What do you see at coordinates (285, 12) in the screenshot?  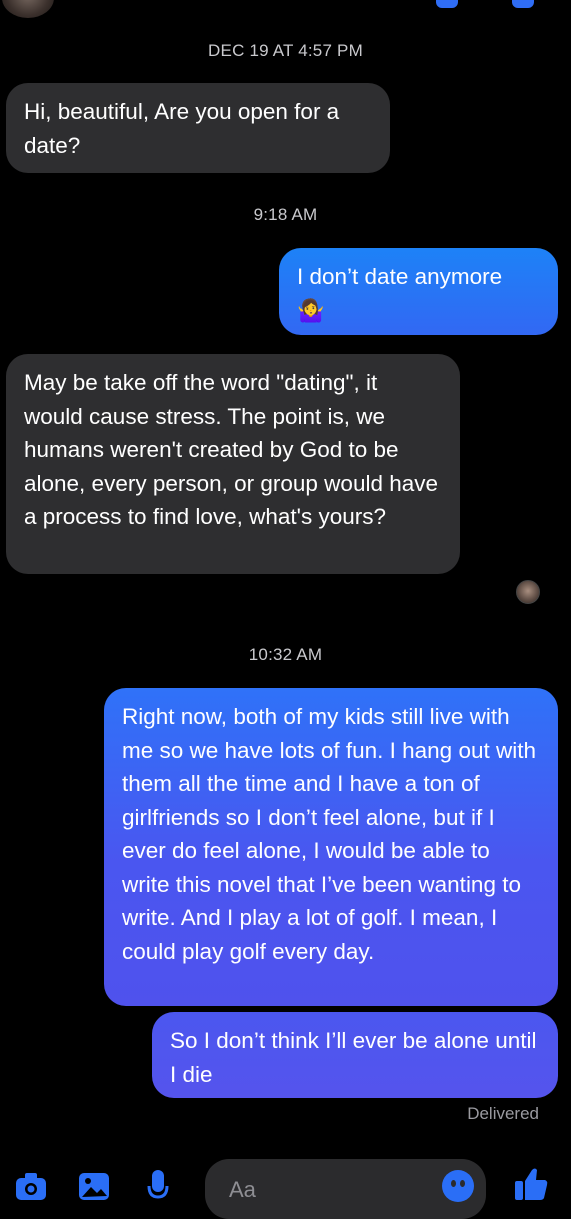 I see `chat-header` at bounding box center [285, 12].